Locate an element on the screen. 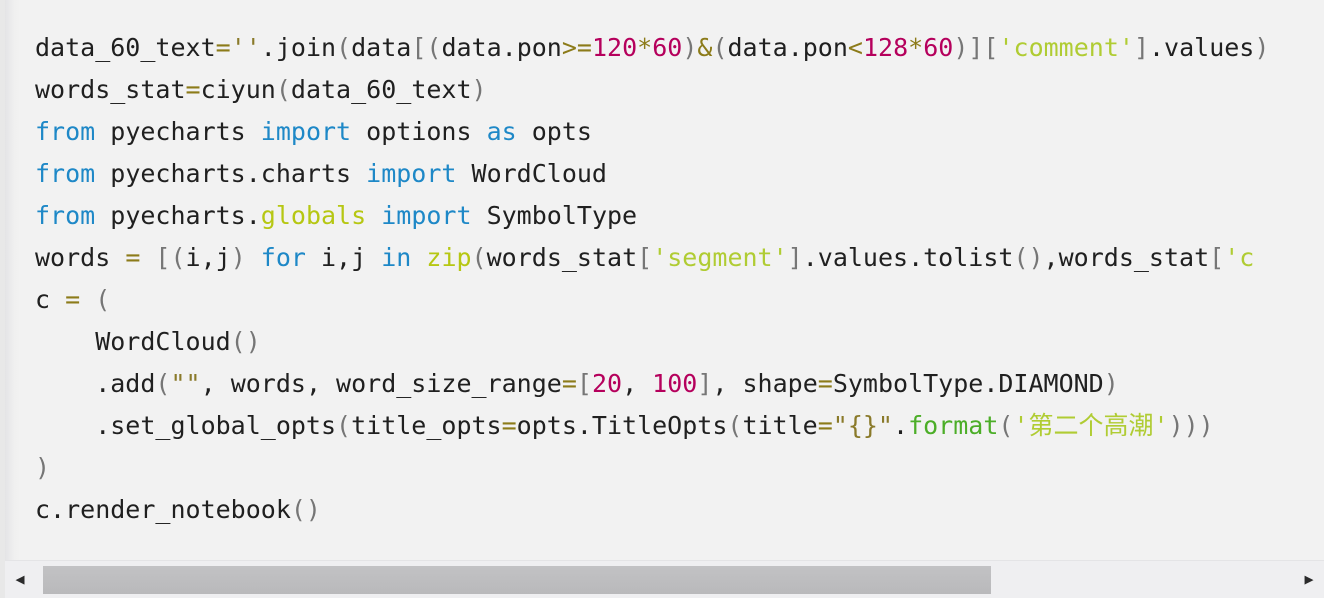 Image resolution: width=1324 pixels, height=598 pixels. code-line: c = ( is located at coordinates (652, 300).